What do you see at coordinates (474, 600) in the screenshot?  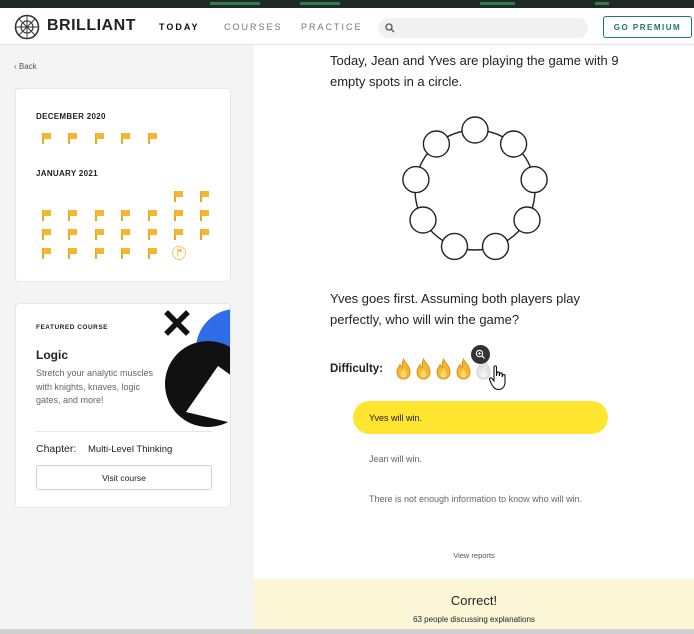 I see `result-title: Correct!` at bounding box center [474, 600].